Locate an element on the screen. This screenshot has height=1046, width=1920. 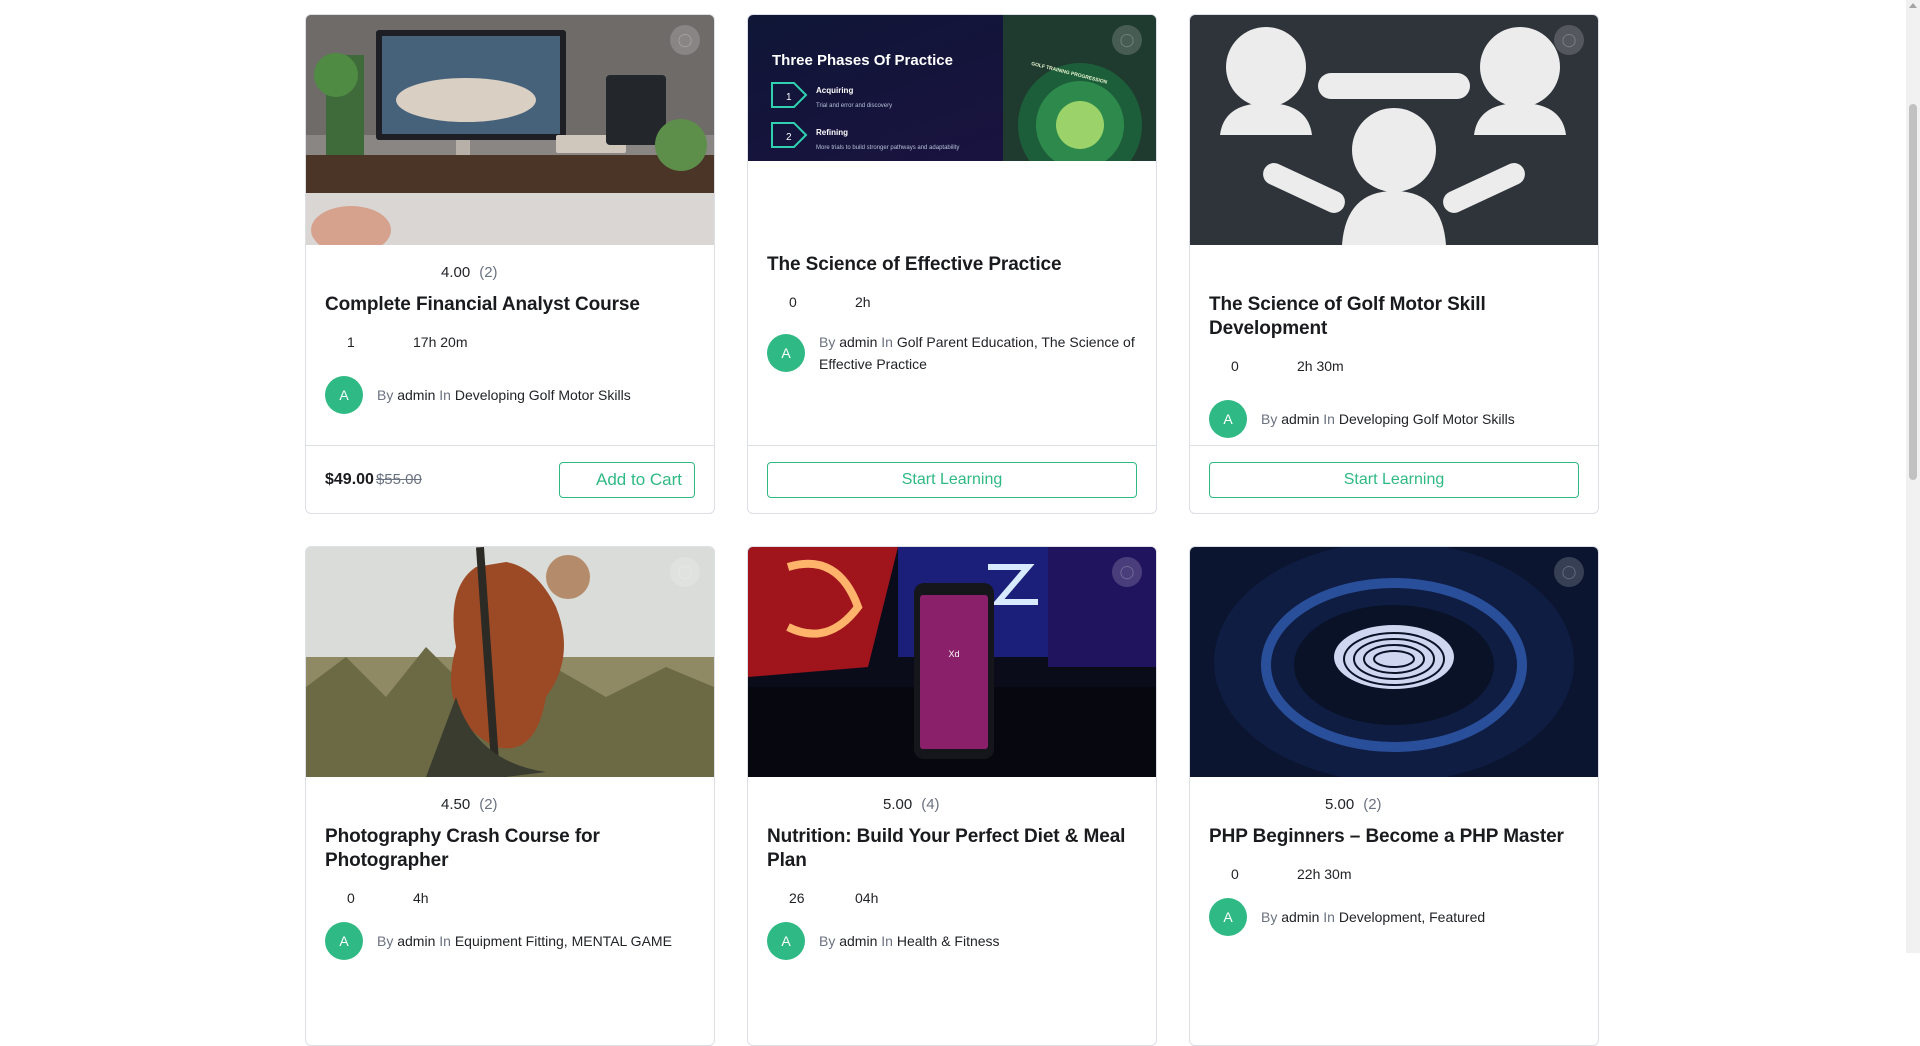
course-duration: 22h 30m is located at coordinates (1313, 874).